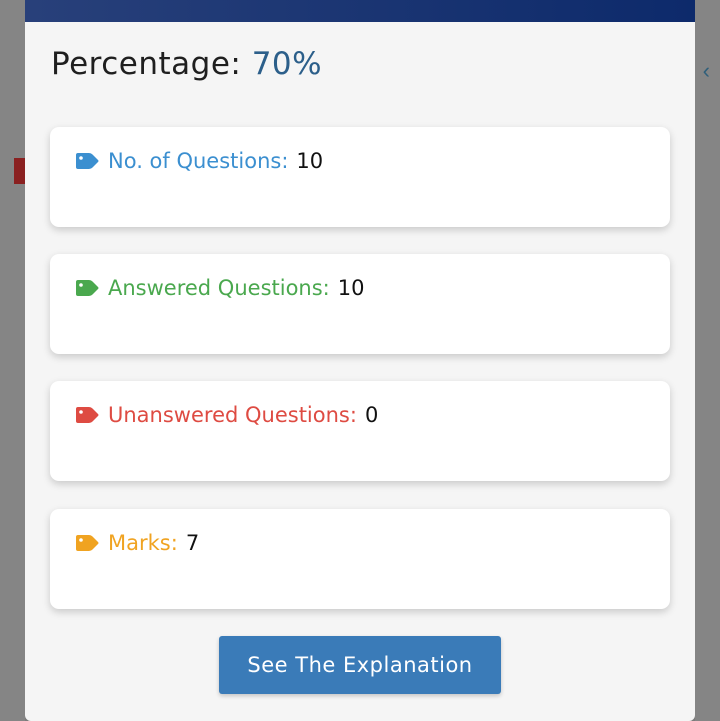 This screenshot has height=721, width=720. Describe the element at coordinates (360, 665) in the screenshot. I see `see-explanation-button: See The Explanation` at that location.